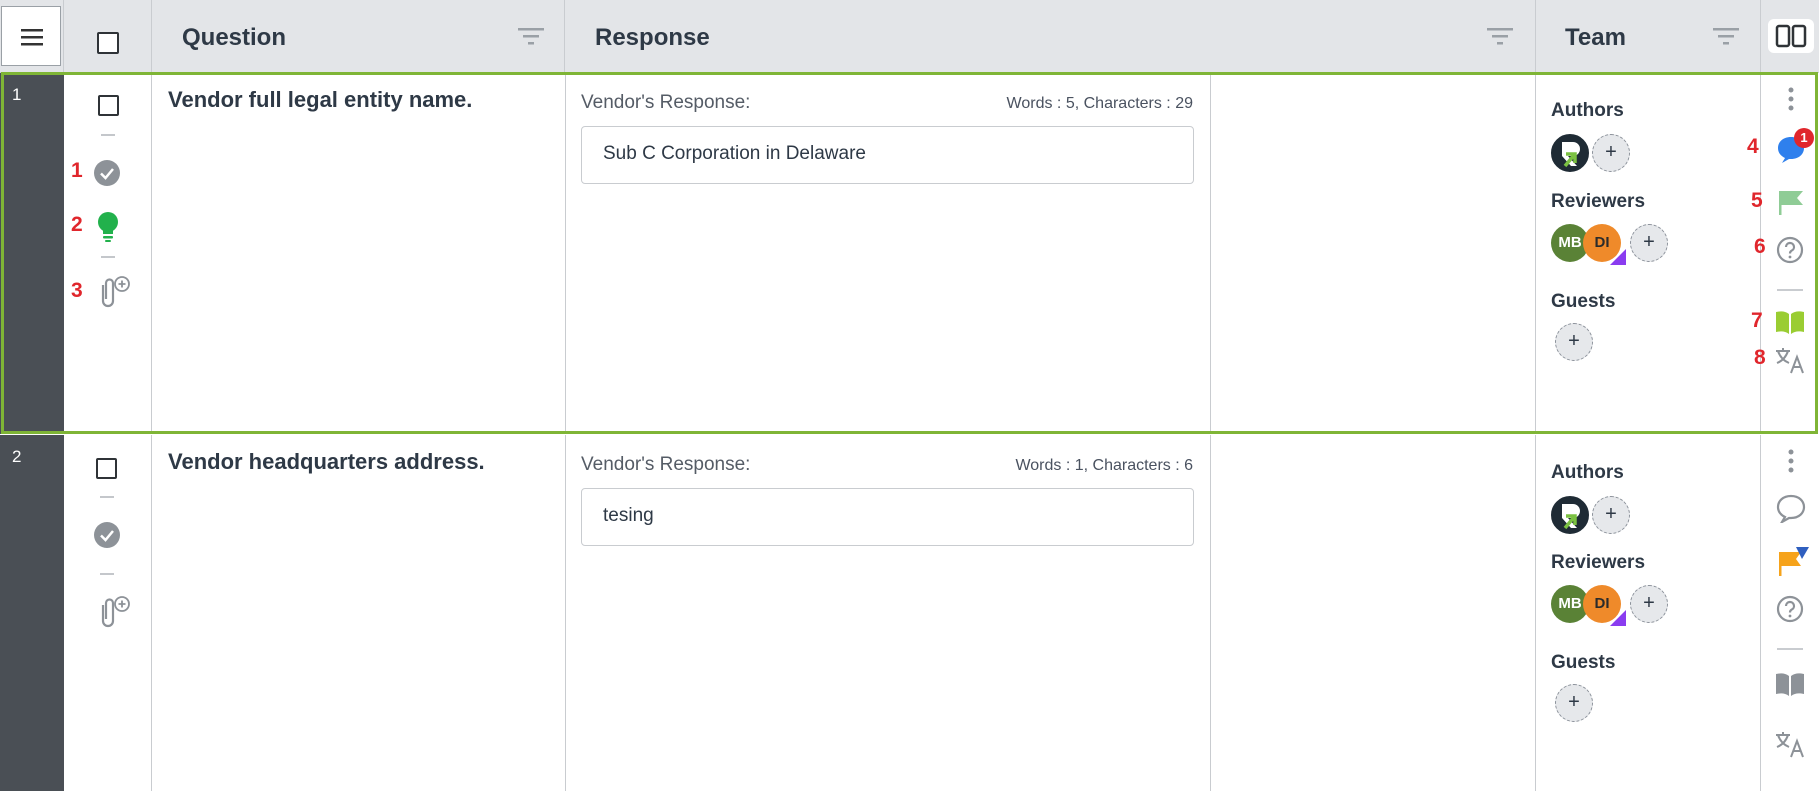 Image resolution: width=1819 pixels, height=791 pixels. What do you see at coordinates (358, 36) in the screenshot?
I see `header-question-cell: Question` at bounding box center [358, 36].